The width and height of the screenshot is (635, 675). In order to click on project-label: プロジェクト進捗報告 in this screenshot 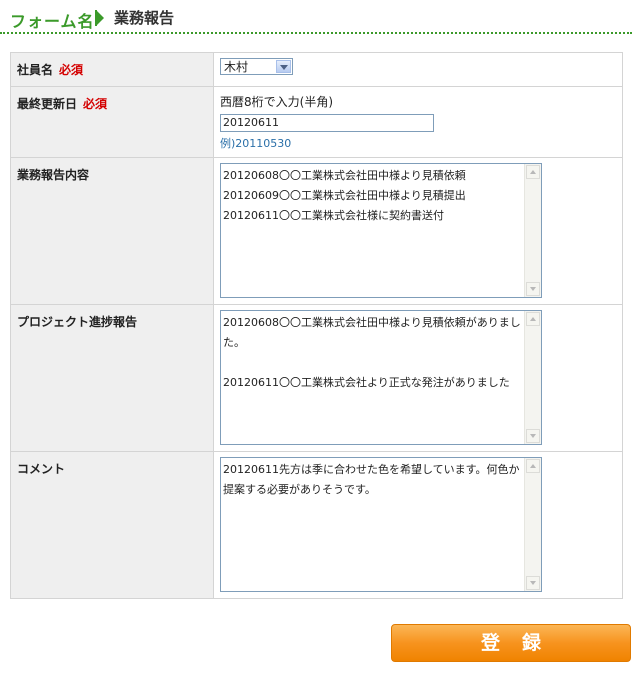, I will do `click(77, 322)`.